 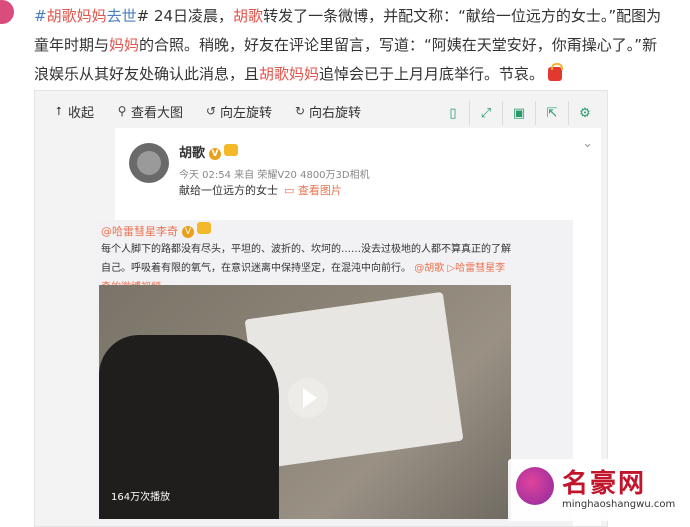 I want to click on view-image-label: 查看图片, so click(x=319, y=190).